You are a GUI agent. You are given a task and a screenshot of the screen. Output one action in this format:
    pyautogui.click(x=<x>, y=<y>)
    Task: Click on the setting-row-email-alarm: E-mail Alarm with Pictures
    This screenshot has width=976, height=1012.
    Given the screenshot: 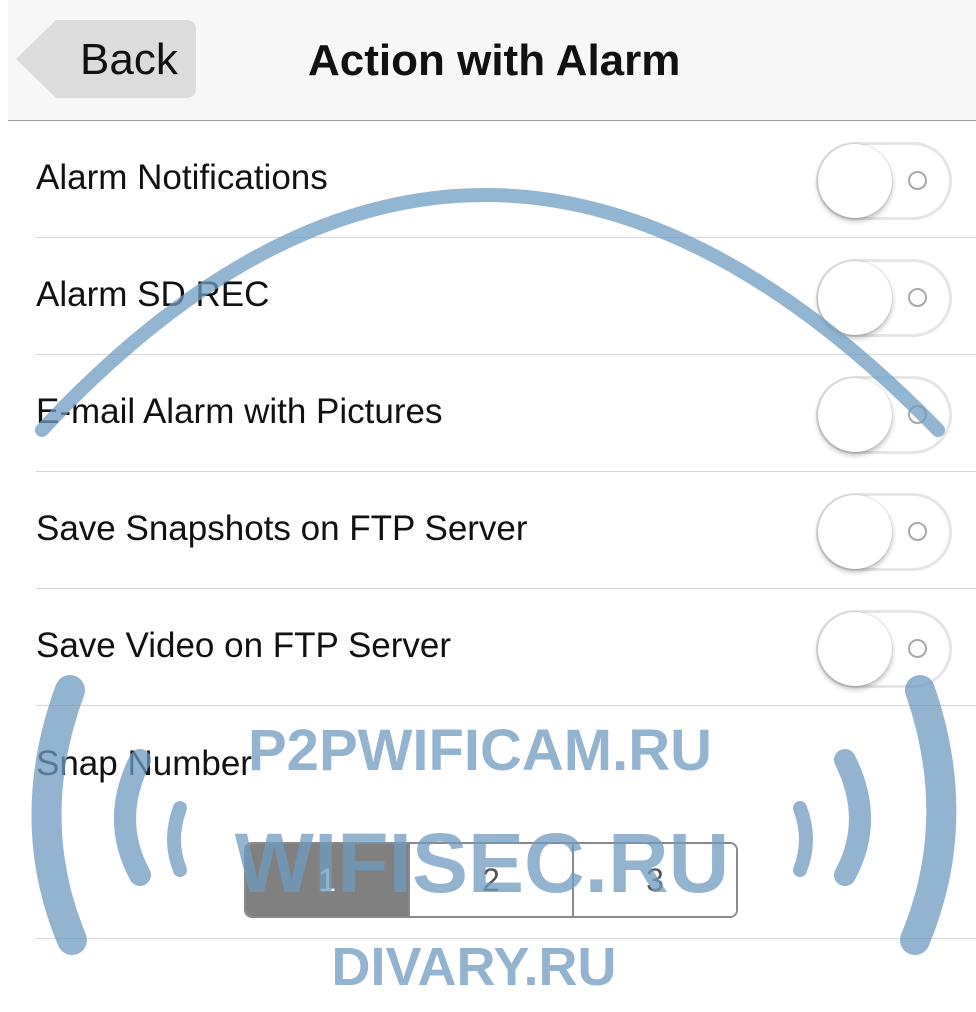 What is the action you would take?
    pyautogui.click(x=506, y=413)
    